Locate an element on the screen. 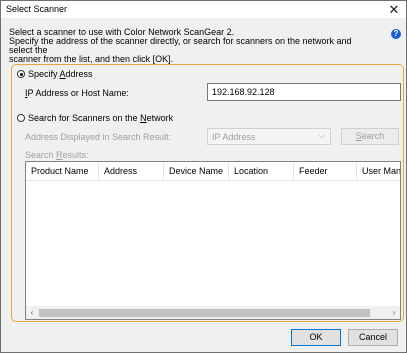 The image size is (407, 353). scroll-left-icon: ‹ is located at coordinates (32, 313).